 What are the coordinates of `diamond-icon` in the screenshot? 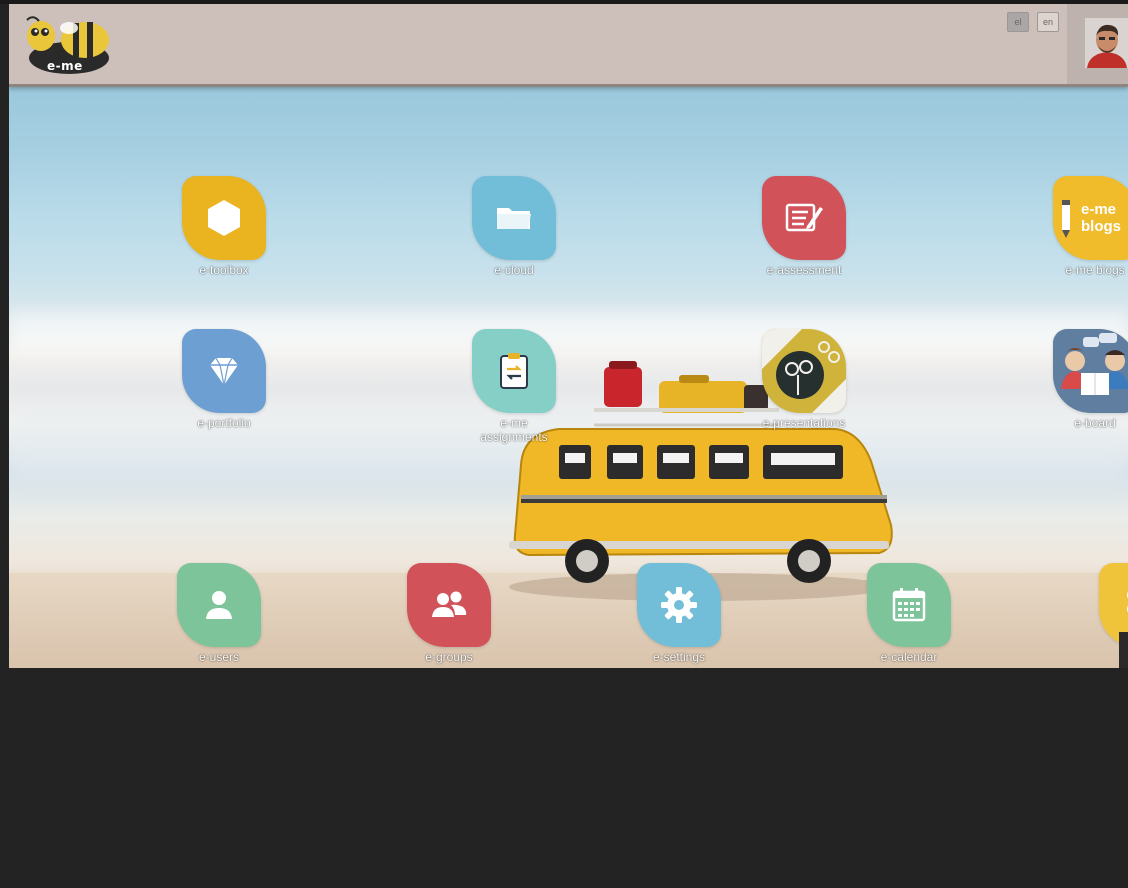 It's located at (224, 371).